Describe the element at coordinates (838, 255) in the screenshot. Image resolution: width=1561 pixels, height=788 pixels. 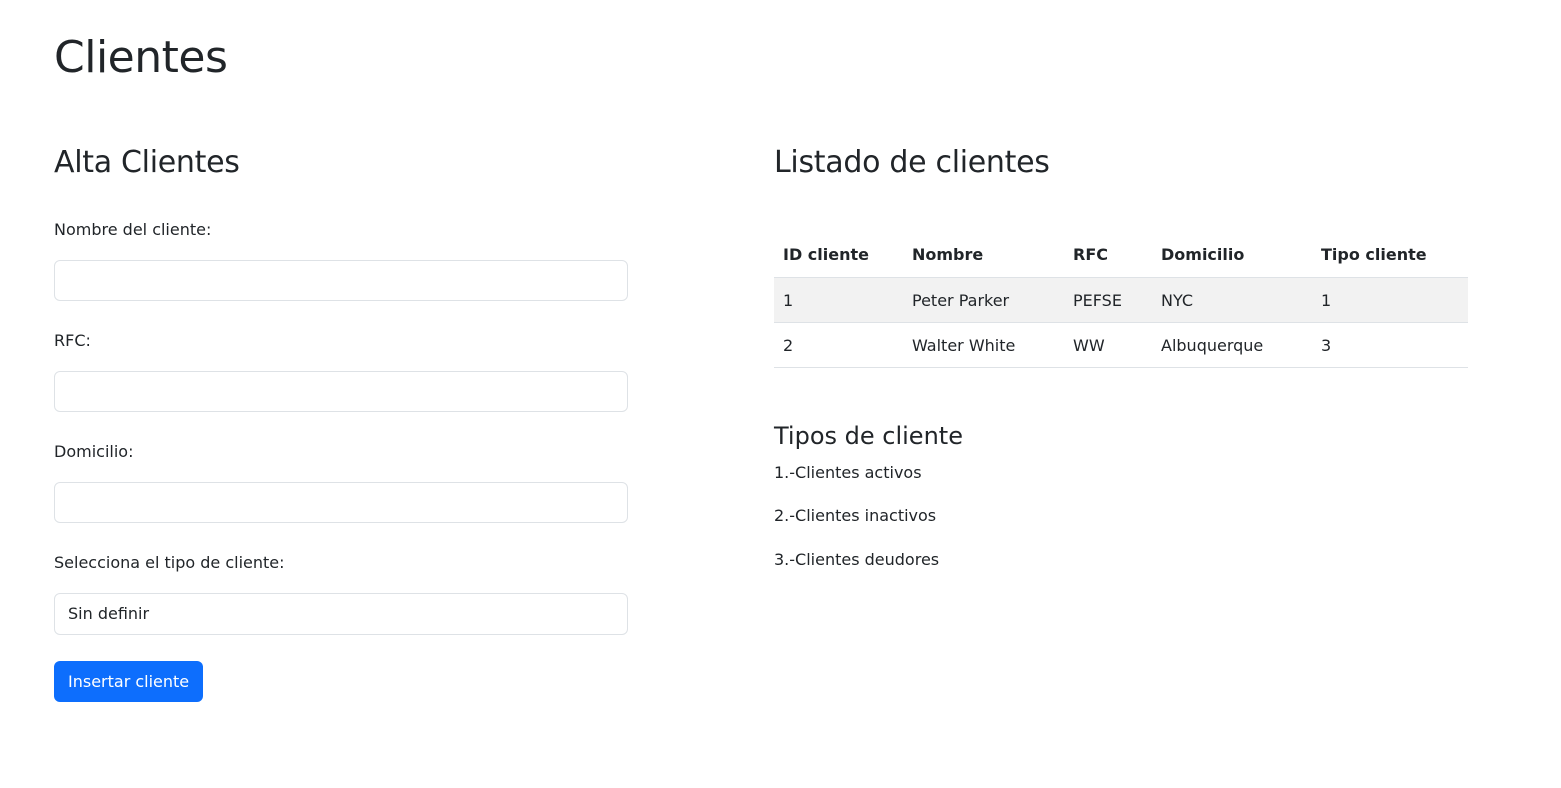
I see `column-header-id: ID cliente` at that location.